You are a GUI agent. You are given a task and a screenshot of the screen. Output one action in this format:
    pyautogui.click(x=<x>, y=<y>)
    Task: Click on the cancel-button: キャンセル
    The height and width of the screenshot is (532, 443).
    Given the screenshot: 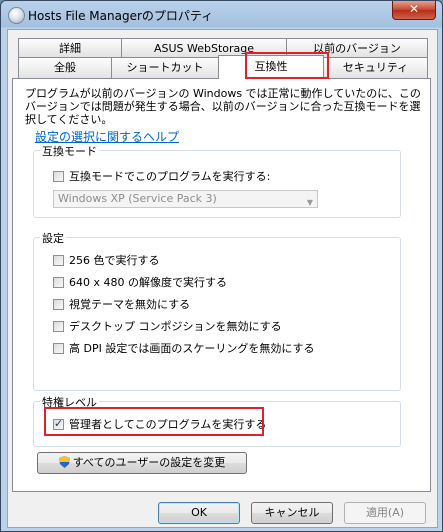 What is the action you would take?
    pyautogui.click(x=292, y=513)
    